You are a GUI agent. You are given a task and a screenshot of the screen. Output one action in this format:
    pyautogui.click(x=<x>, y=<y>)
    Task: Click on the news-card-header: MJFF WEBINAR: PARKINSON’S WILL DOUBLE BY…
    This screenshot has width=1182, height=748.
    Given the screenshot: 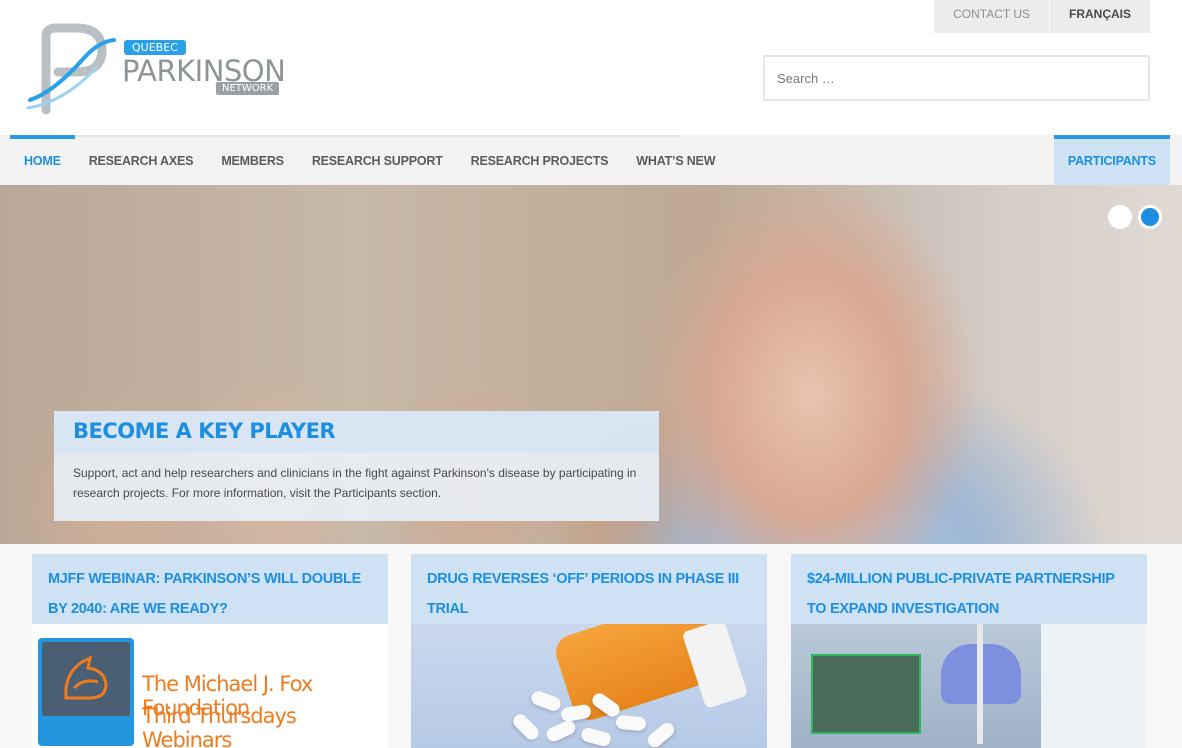 What is the action you would take?
    pyautogui.click(x=210, y=589)
    